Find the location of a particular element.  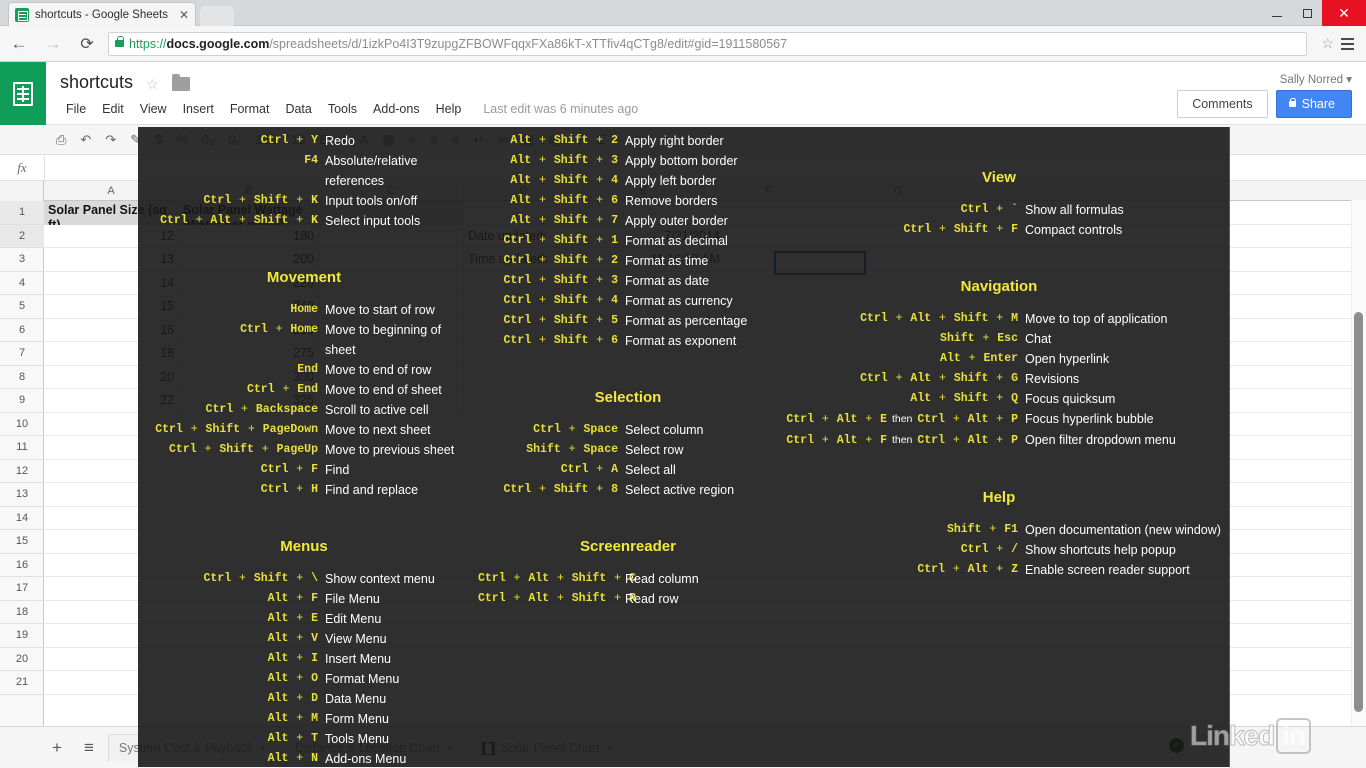

shortcuts-section-title: Help is located at coordinates (999, 497).